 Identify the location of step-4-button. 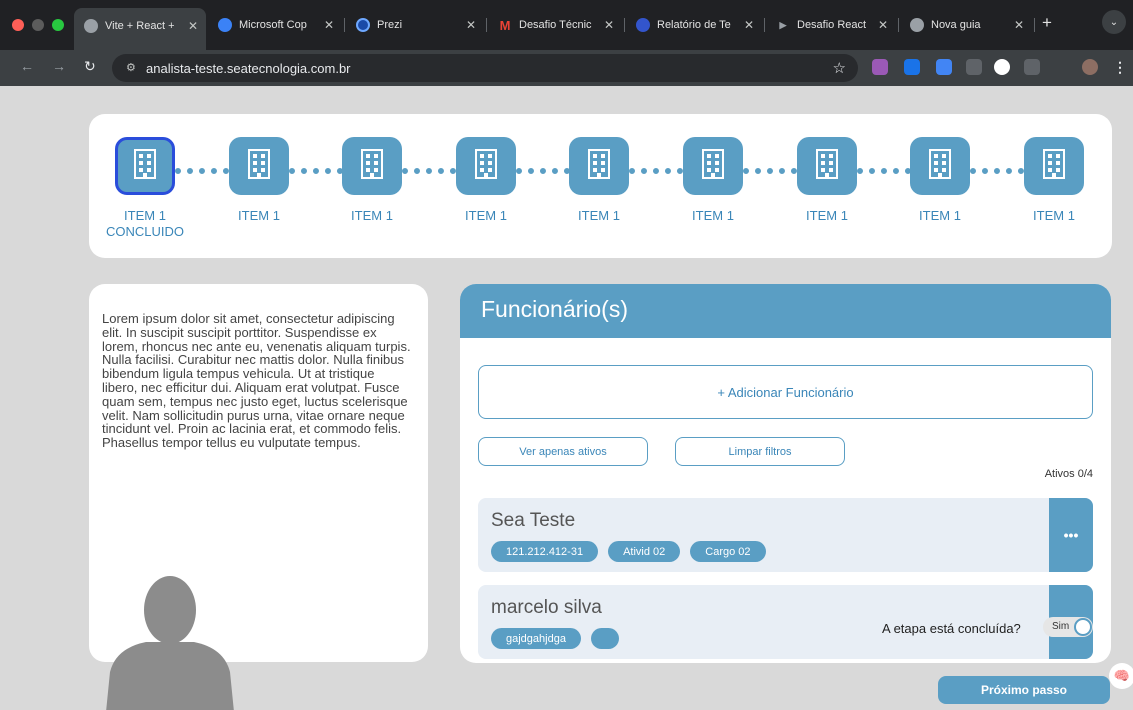
(486, 166).